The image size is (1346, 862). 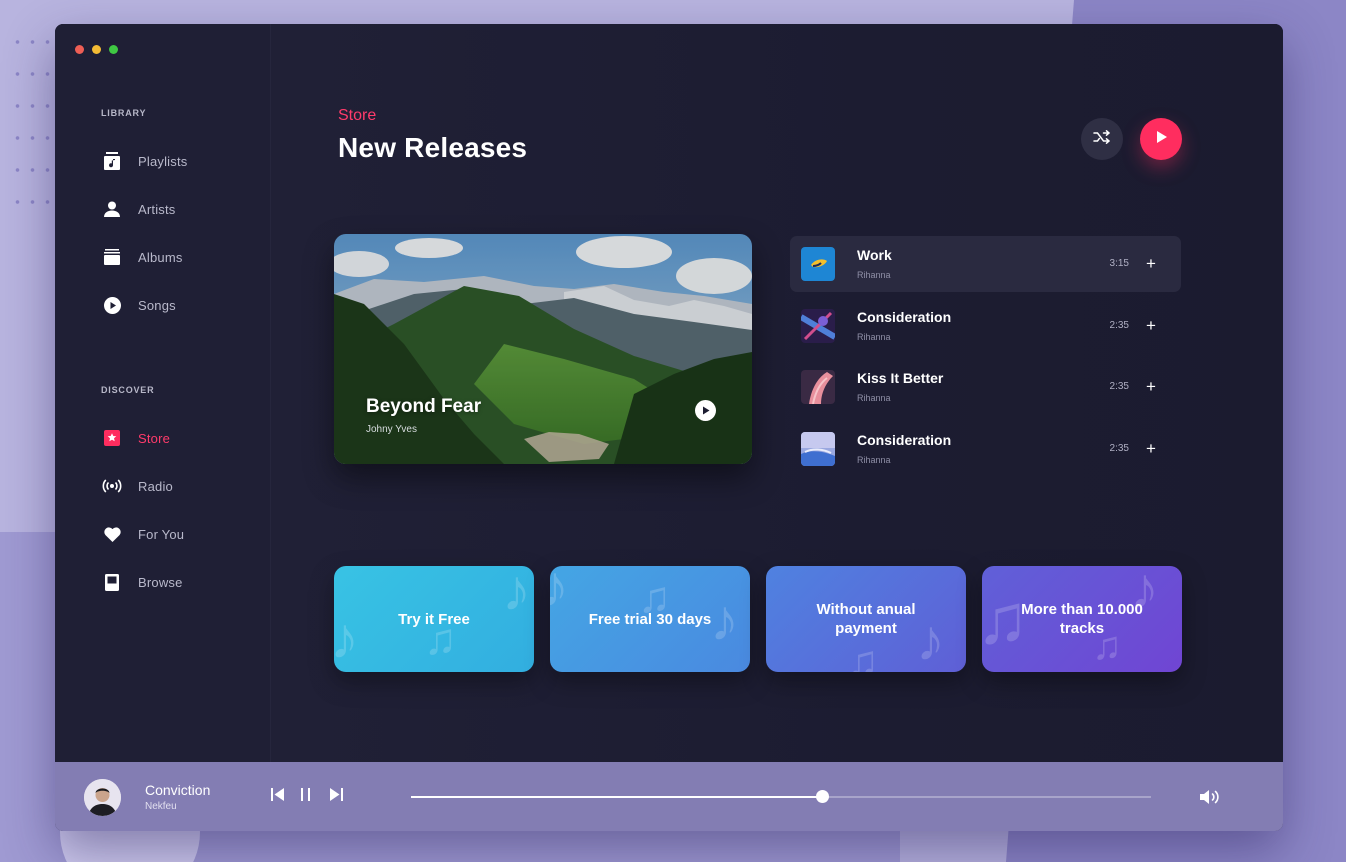 I want to click on star-badge-icon, so click(x=112, y=438).